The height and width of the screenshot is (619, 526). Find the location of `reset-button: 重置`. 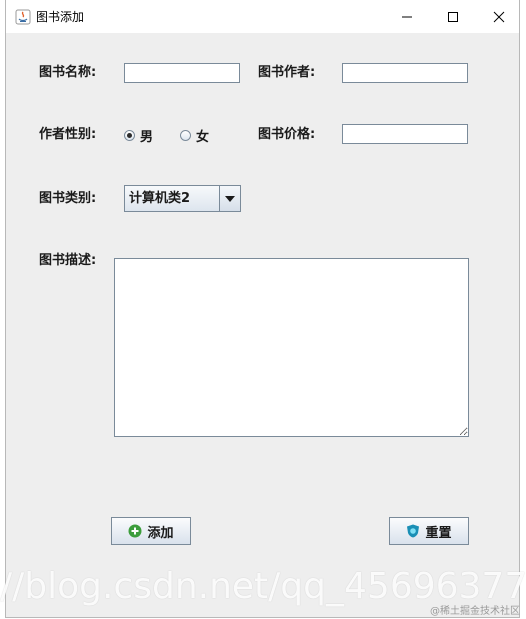

reset-button: 重置 is located at coordinates (429, 531).